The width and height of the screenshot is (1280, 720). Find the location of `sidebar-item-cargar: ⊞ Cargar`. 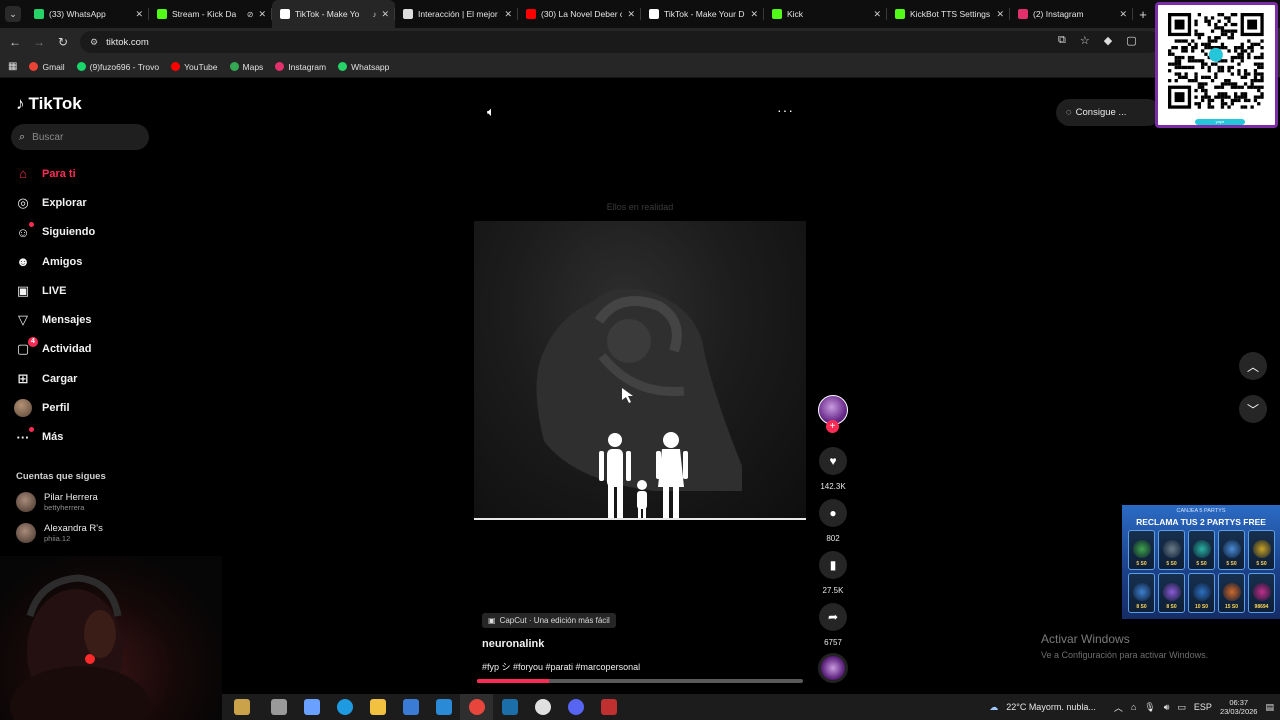

sidebar-item-cargar: ⊞ Cargar is located at coordinates (94, 378).